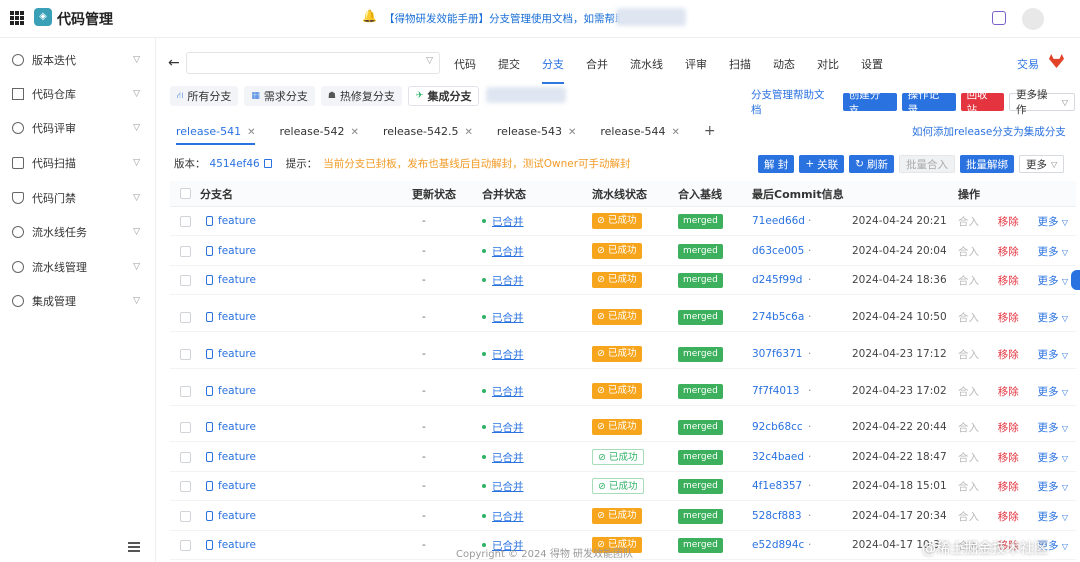  Describe the element at coordinates (780, 516) in the screenshot. I see `commit-hash: 528cf883` at that location.